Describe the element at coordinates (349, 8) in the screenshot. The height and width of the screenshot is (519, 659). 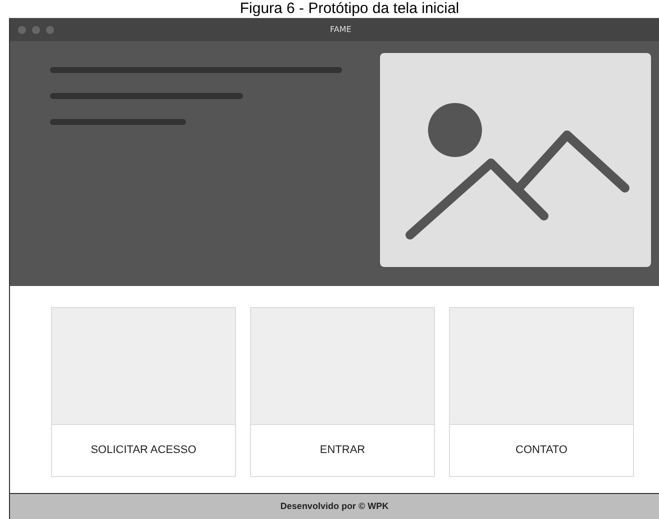
I see `figure-caption: Figura 6 - Protótipo da tela inicial` at that location.